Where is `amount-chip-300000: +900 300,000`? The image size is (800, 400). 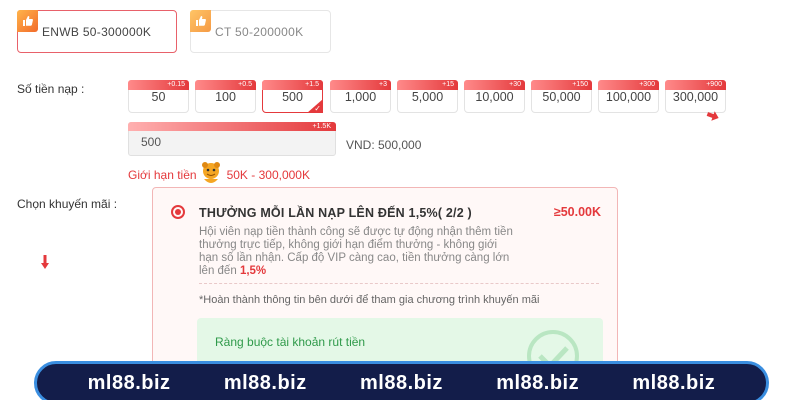 amount-chip-300000: +900 300,000 is located at coordinates (695, 96).